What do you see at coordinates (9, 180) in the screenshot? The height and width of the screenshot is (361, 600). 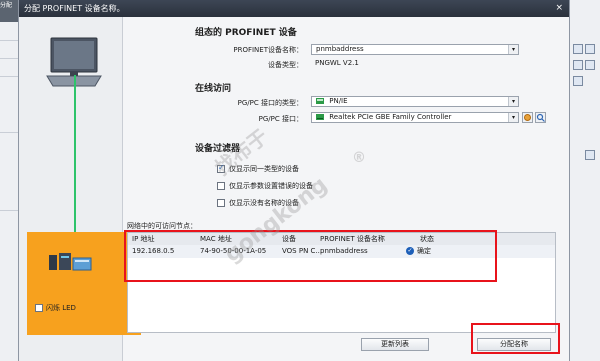 I see `background-left-pane: 分配` at bounding box center [9, 180].